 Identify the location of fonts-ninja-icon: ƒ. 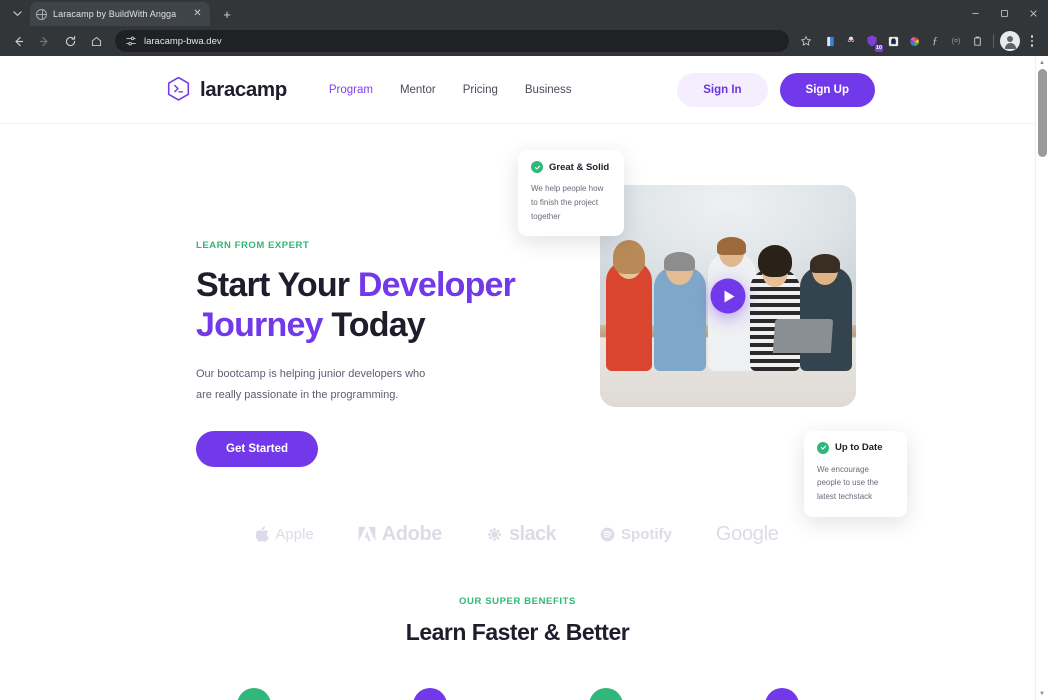
(935, 41).